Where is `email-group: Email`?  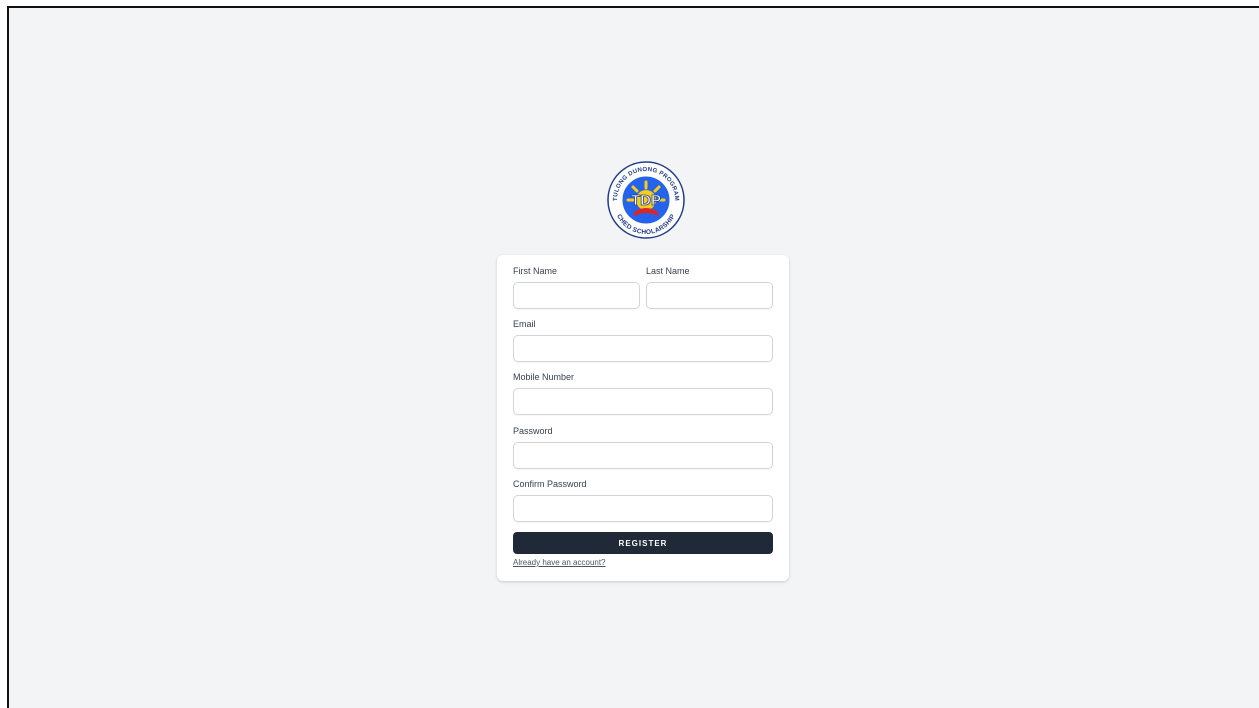 email-group: Email is located at coordinates (643, 340).